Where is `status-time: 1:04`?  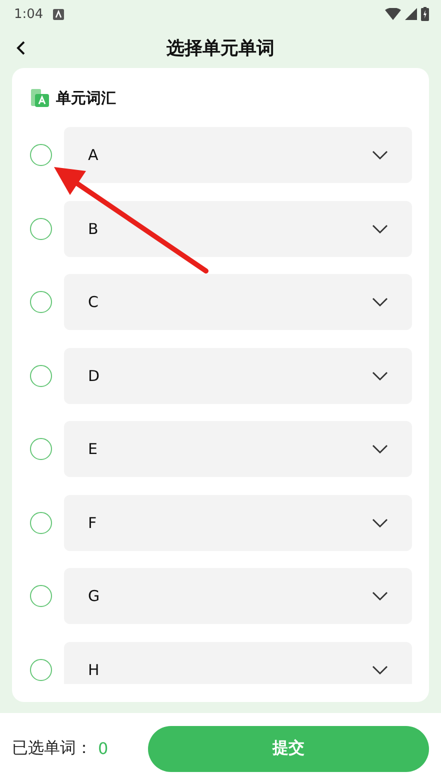 status-time: 1:04 is located at coordinates (29, 14).